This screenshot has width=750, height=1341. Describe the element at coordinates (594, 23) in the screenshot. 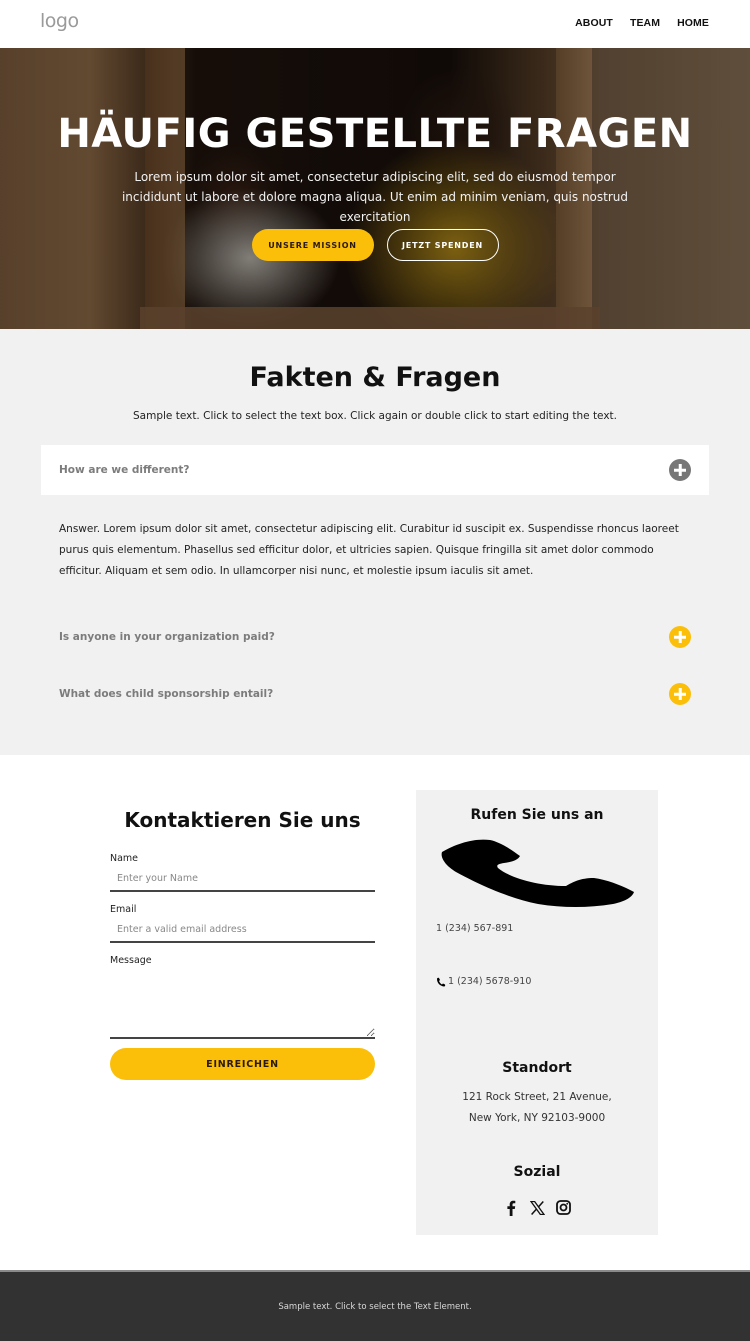

I see `nav-about: ABOUT` at that location.